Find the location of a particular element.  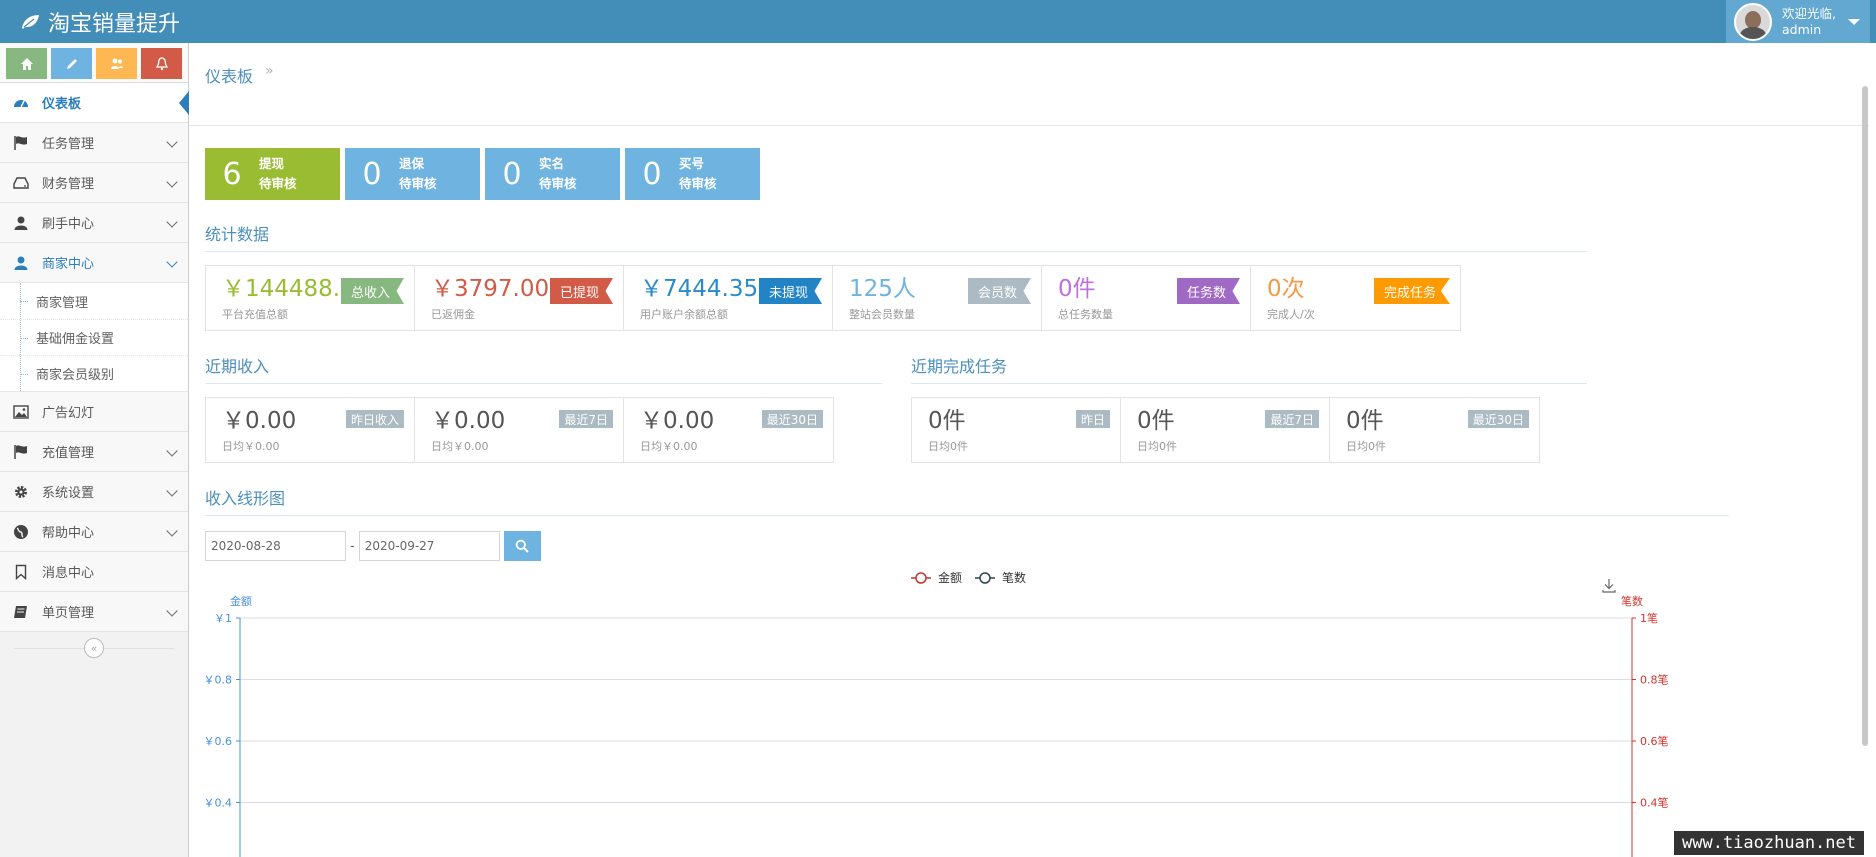

tile-withdraw-pending: 6 提现 待审核 is located at coordinates (272, 174).